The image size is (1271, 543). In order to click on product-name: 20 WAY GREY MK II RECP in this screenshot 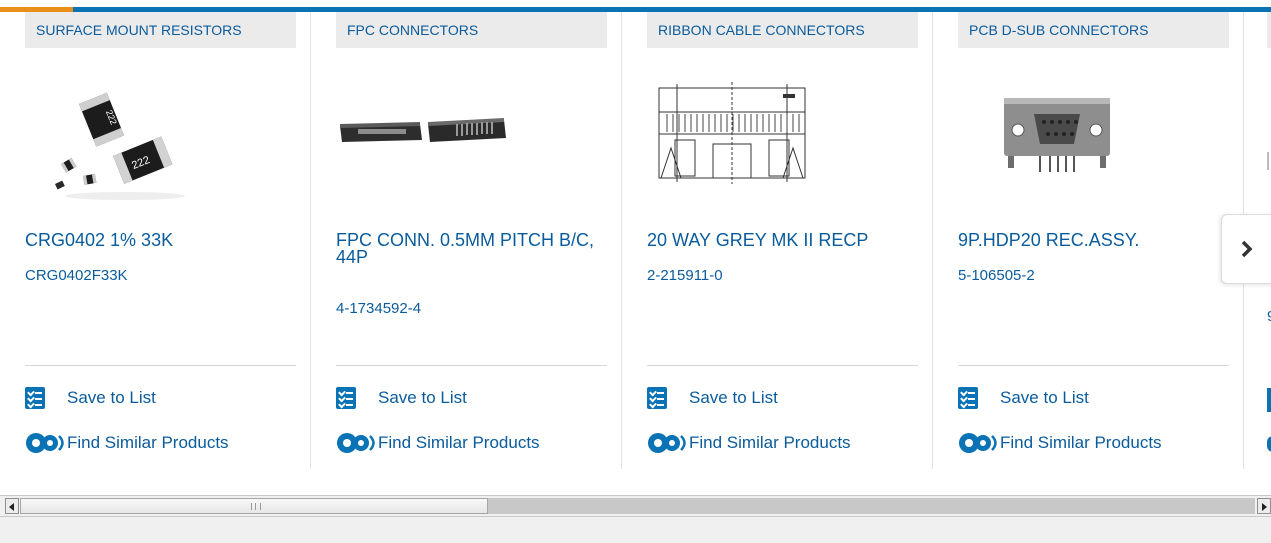, I will do `click(784, 240)`.